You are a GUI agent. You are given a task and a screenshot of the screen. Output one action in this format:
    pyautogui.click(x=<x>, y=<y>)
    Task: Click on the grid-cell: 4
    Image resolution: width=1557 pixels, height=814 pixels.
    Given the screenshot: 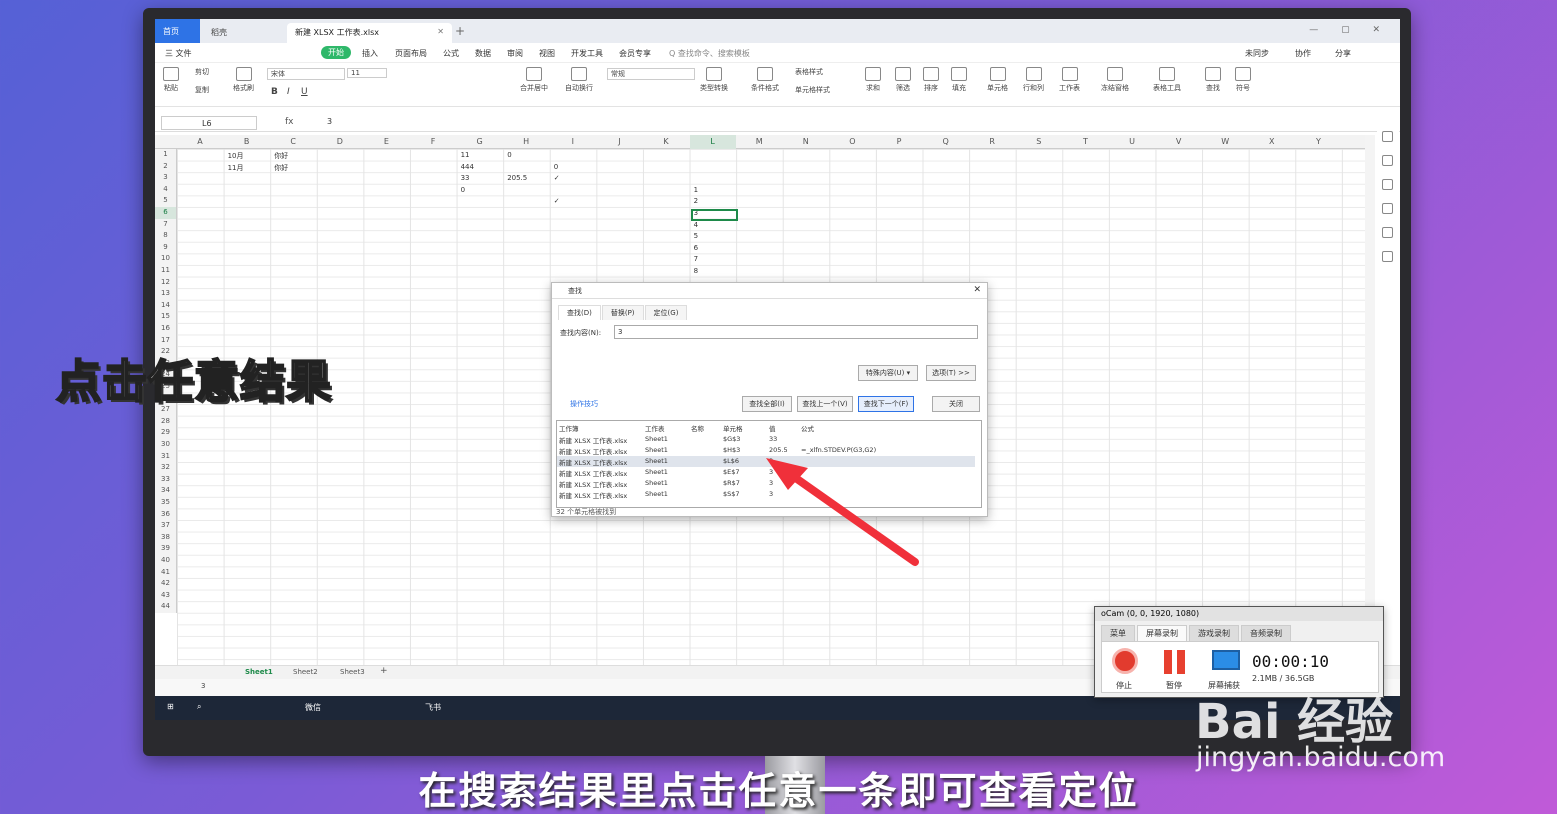 What is the action you would take?
    pyautogui.click(x=696, y=225)
    